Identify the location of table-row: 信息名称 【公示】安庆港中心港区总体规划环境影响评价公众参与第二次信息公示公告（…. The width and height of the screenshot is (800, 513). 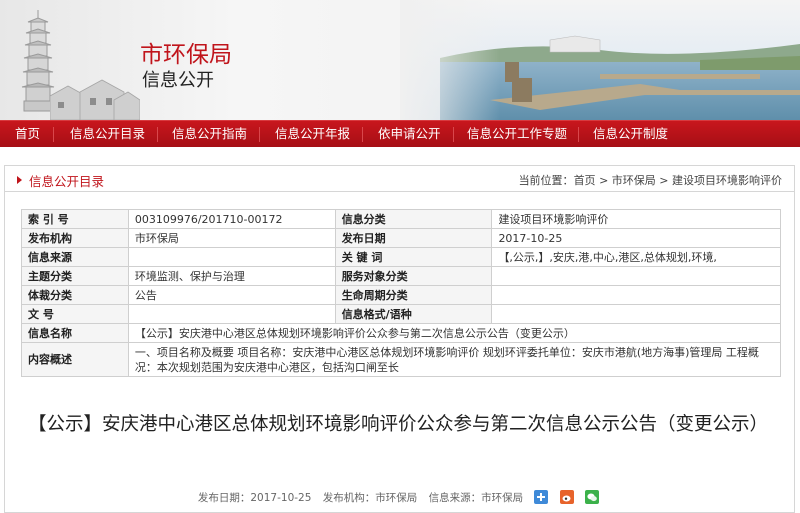
(401, 333).